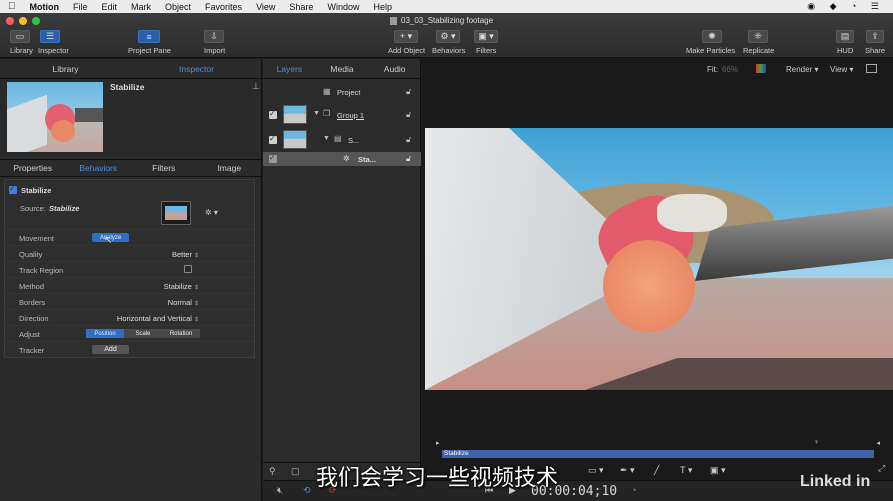 This screenshot has height=501, width=893. Describe the element at coordinates (342, 92) in the screenshot. I see `layer-row-project: ▦ Project 🔓︎` at that location.